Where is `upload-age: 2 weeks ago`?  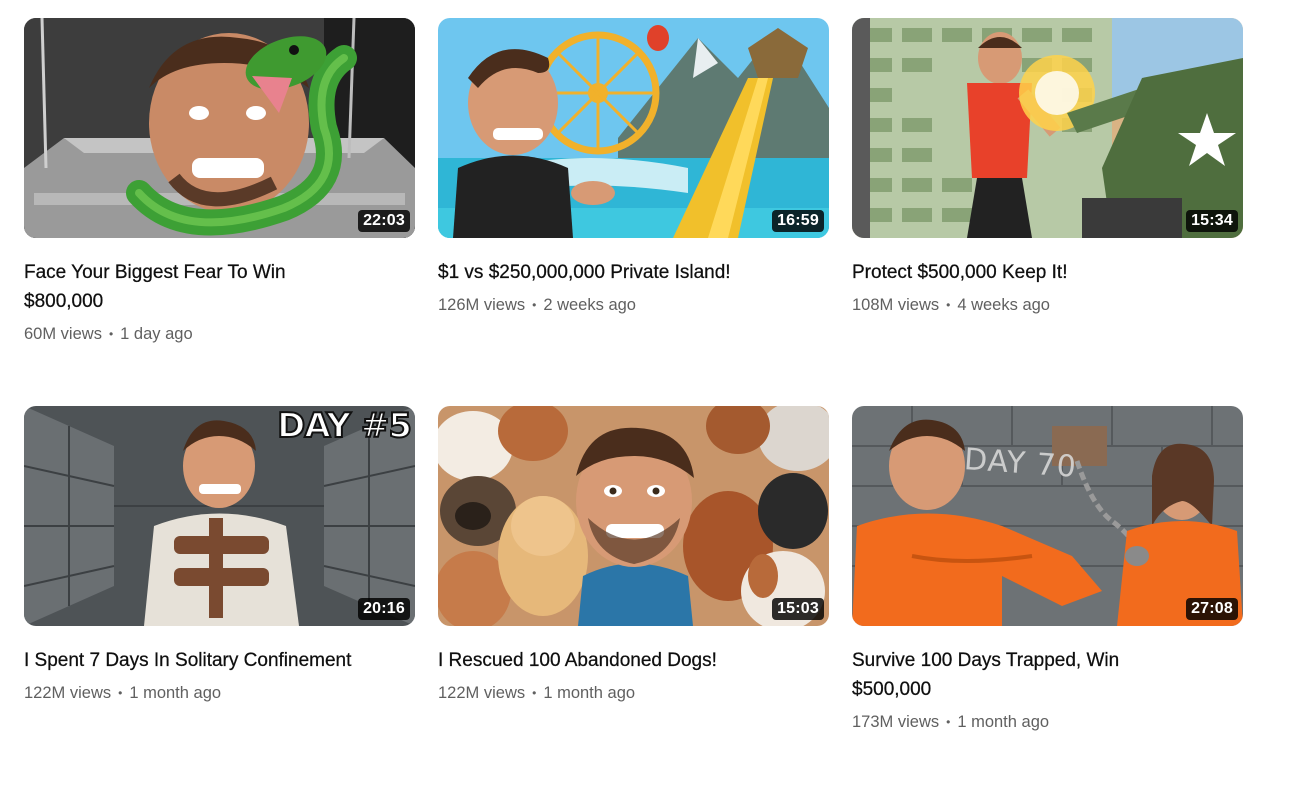
upload-age: 2 weeks ago is located at coordinates (589, 305).